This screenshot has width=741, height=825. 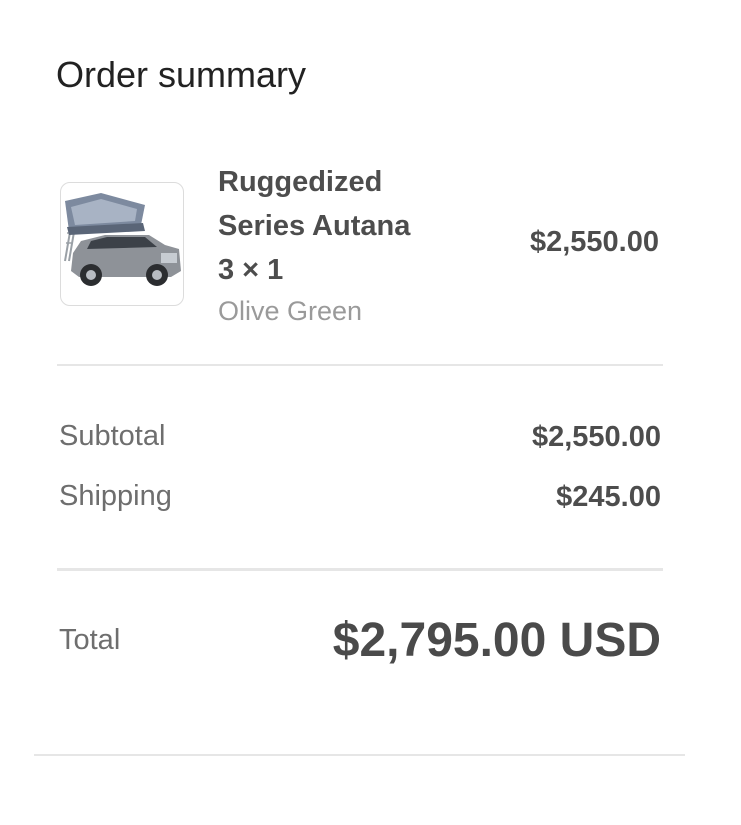 What do you see at coordinates (181, 74) in the screenshot?
I see `order-summary-title: Order summary` at bounding box center [181, 74].